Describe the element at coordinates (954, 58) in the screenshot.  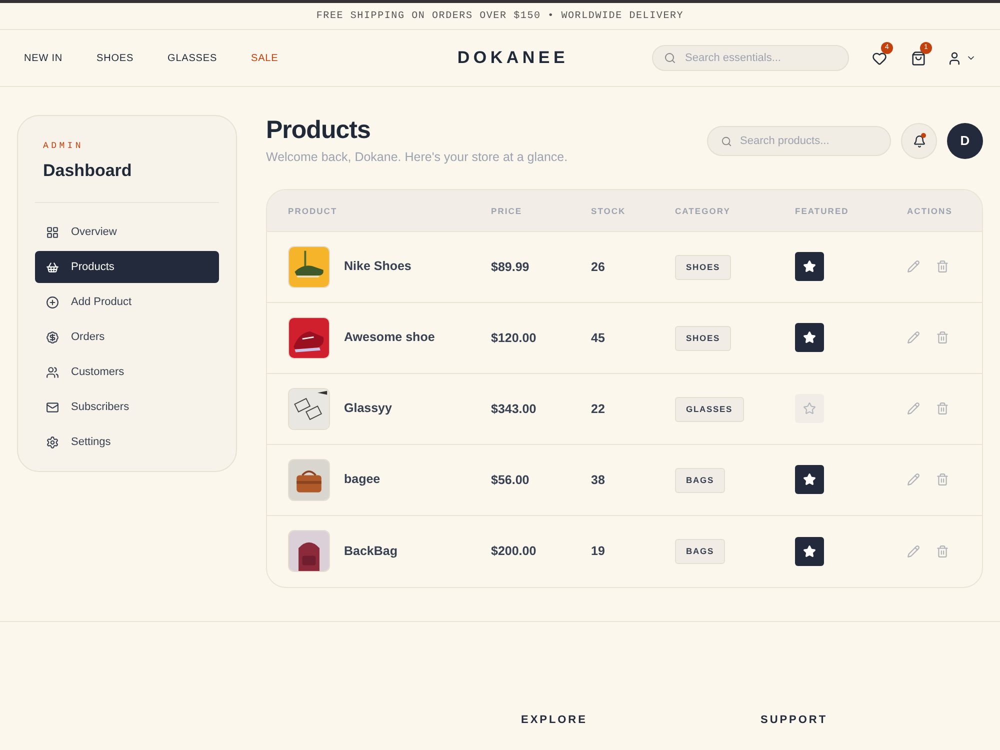
I see `user-icon` at that location.